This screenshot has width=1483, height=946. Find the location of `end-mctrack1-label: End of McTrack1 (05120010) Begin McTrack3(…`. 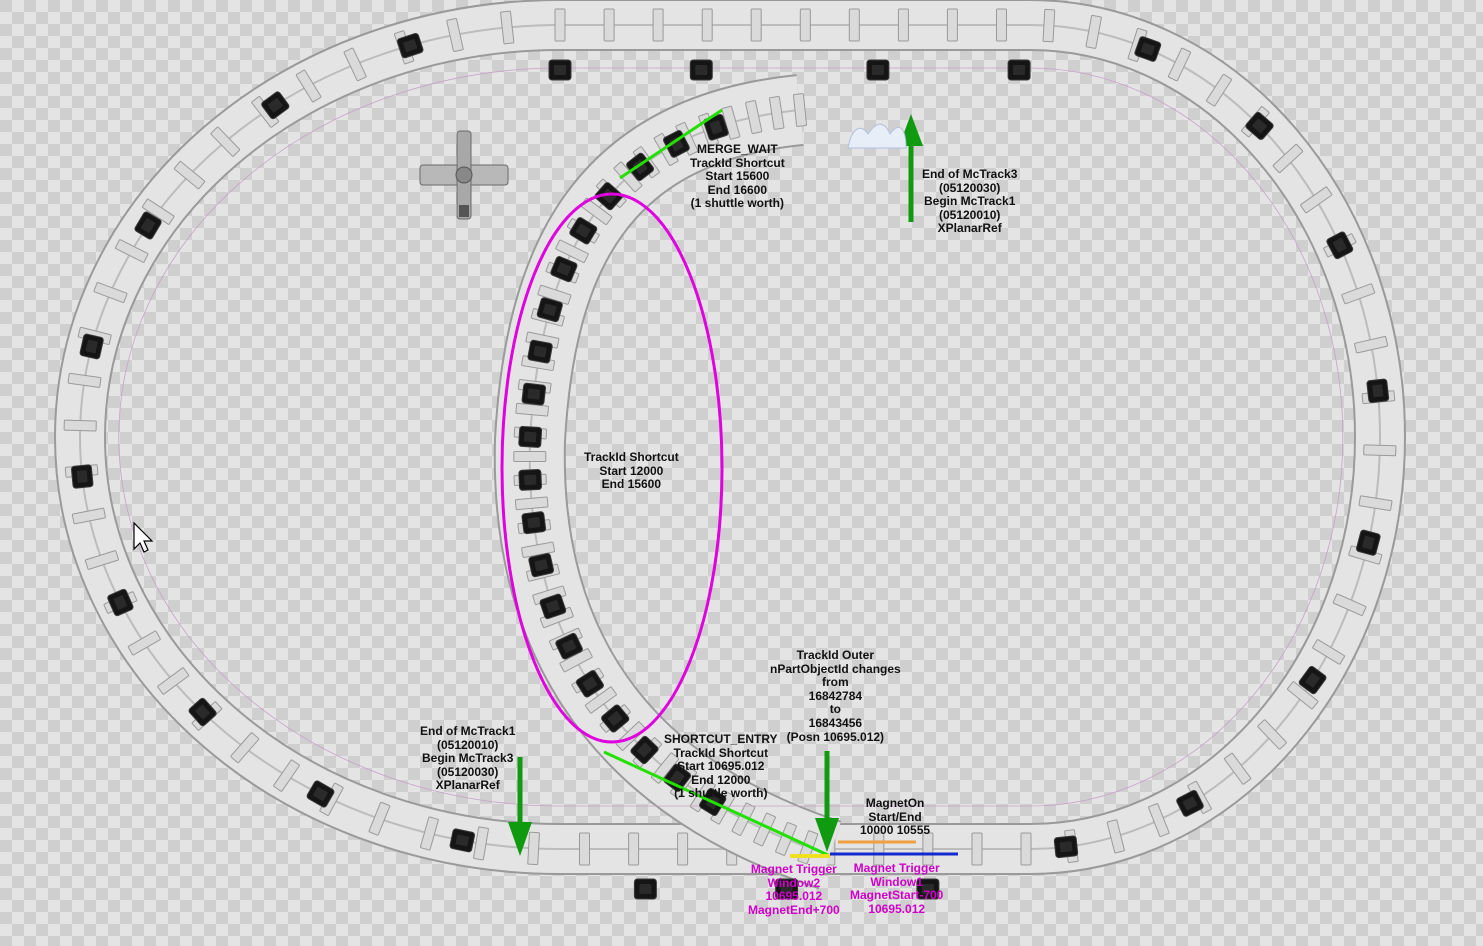

end-mctrack1-label: End of McTrack1 (05120010) Begin McTrack3(… is located at coordinates (468, 758).